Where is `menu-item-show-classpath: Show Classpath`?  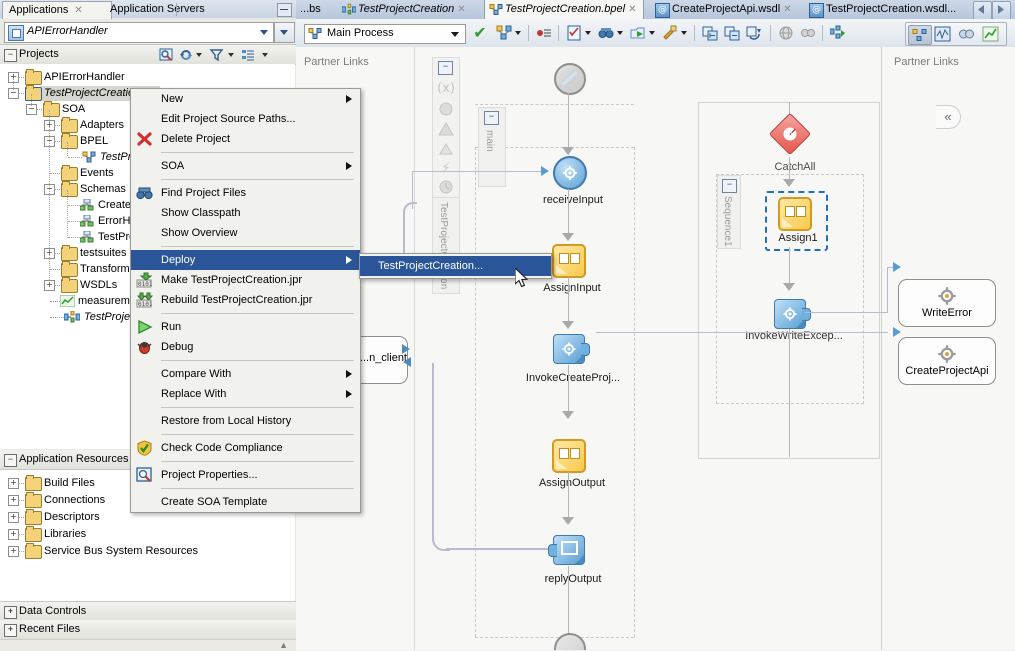
menu-item-show-classpath: Show Classpath is located at coordinates (245, 213).